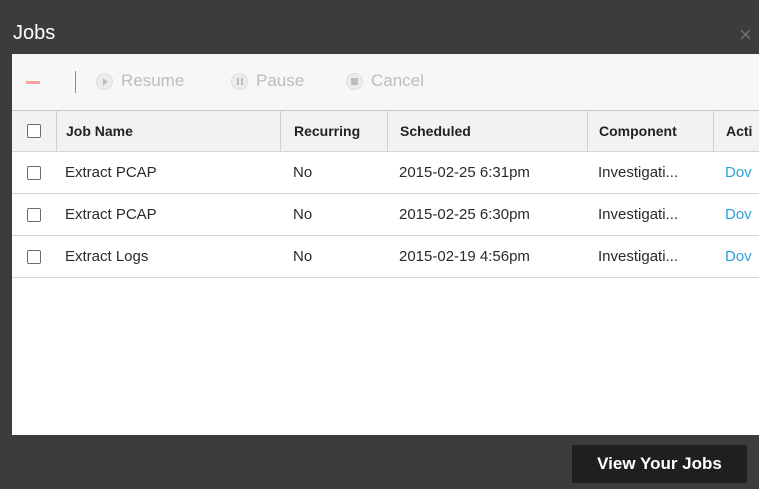 The image size is (759, 489). I want to click on resume-label: Resume, so click(153, 80).